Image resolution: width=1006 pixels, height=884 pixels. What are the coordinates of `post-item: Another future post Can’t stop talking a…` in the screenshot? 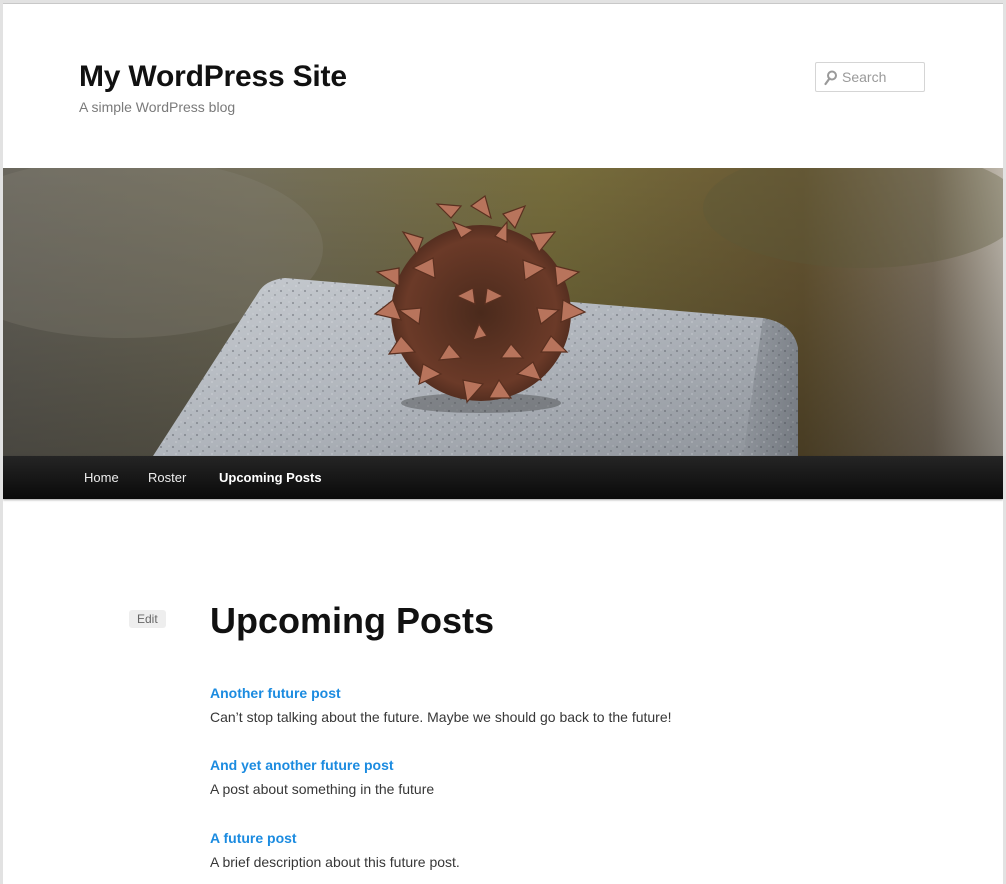 It's located at (560, 705).